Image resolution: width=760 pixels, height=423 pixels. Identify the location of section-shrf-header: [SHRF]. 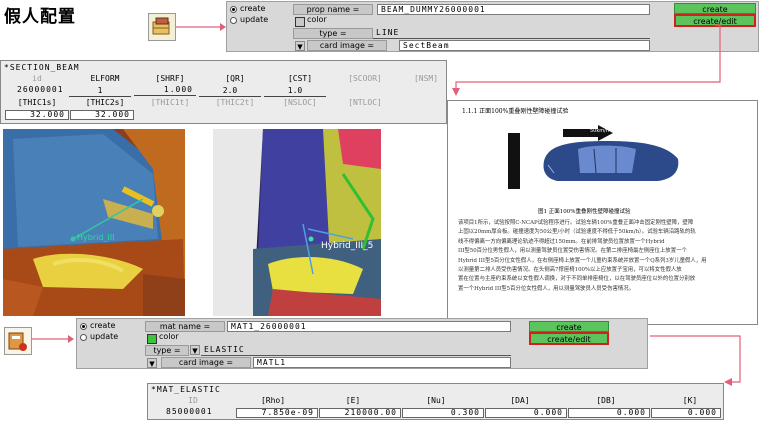
(170, 78).